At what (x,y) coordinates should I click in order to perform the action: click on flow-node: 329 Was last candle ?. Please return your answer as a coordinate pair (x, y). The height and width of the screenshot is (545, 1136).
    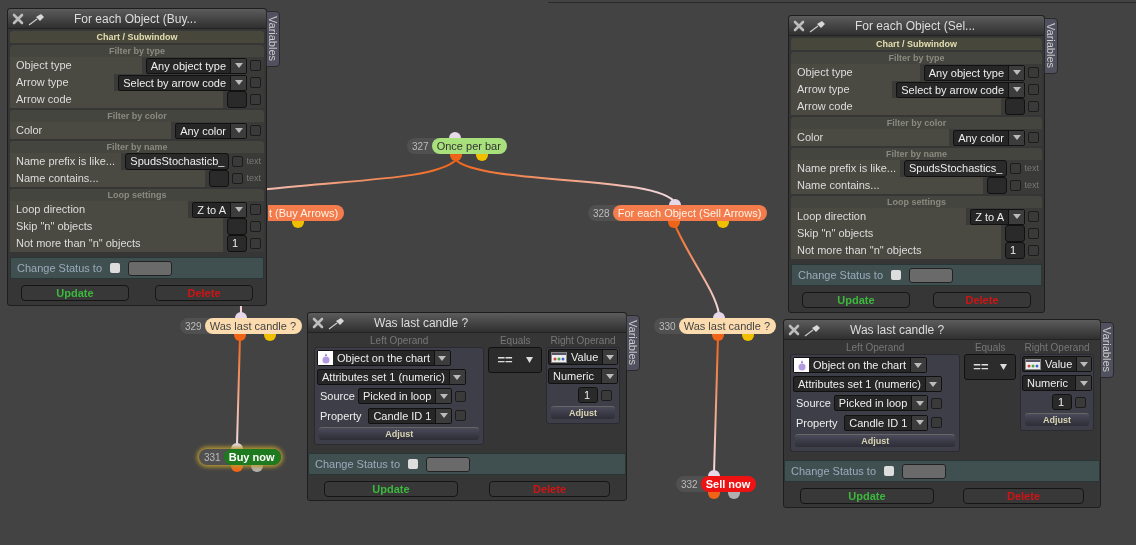
    Looking at the image, I should click on (241, 326).